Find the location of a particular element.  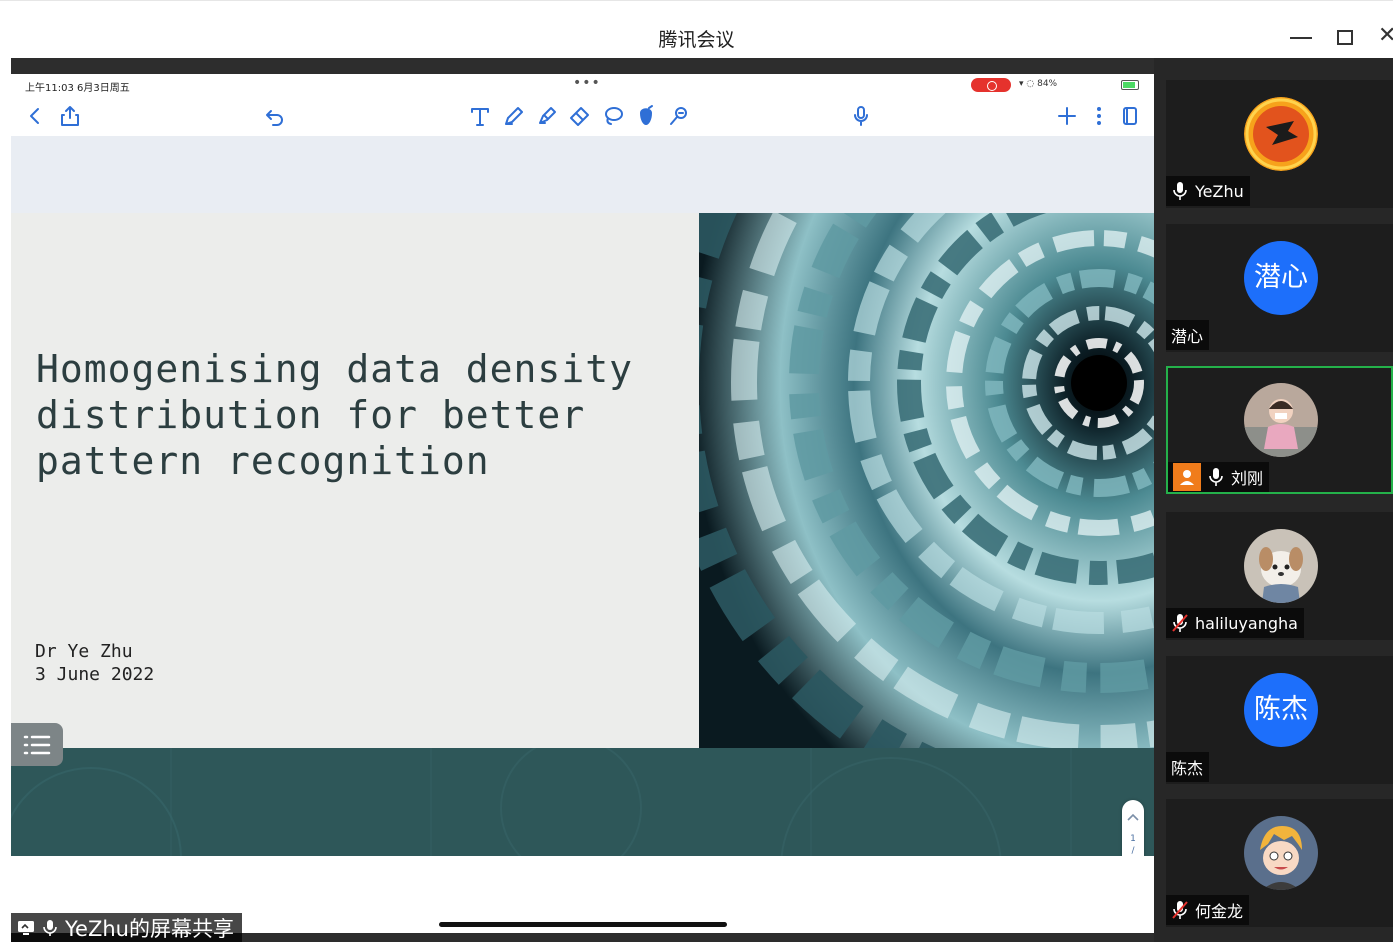

participant-name-tag: 潜心 is located at coordinates (1188, 335).